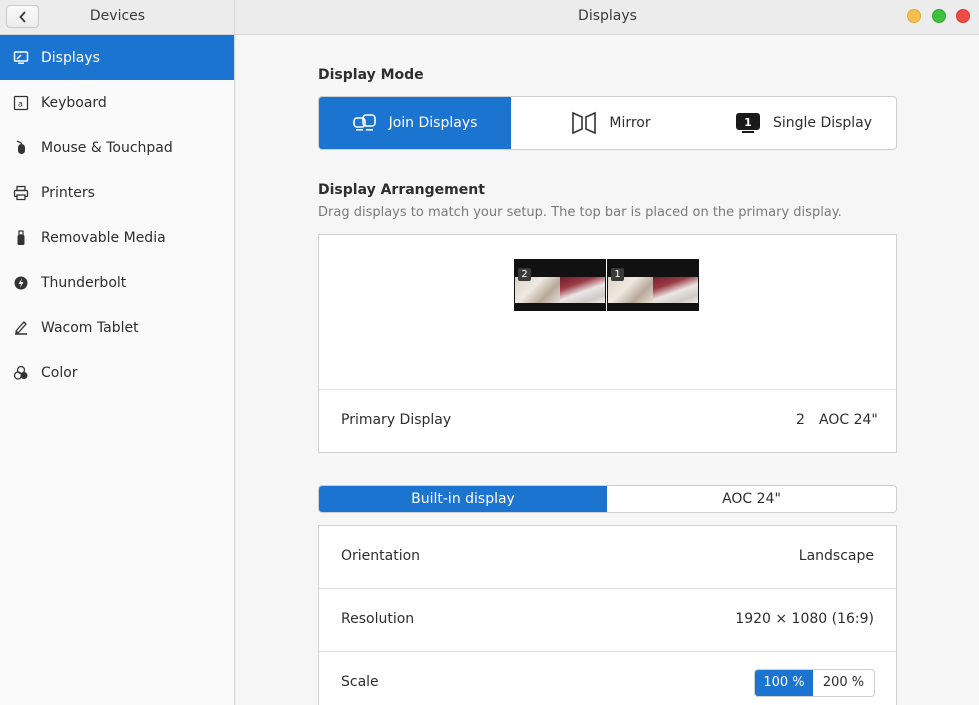 The width and height of the screenshot is (979, 705). What do you see at coordinates (381, 556) in the screenshot?
I see `orientation-label: Orientation` at bounding box center [381, 556].